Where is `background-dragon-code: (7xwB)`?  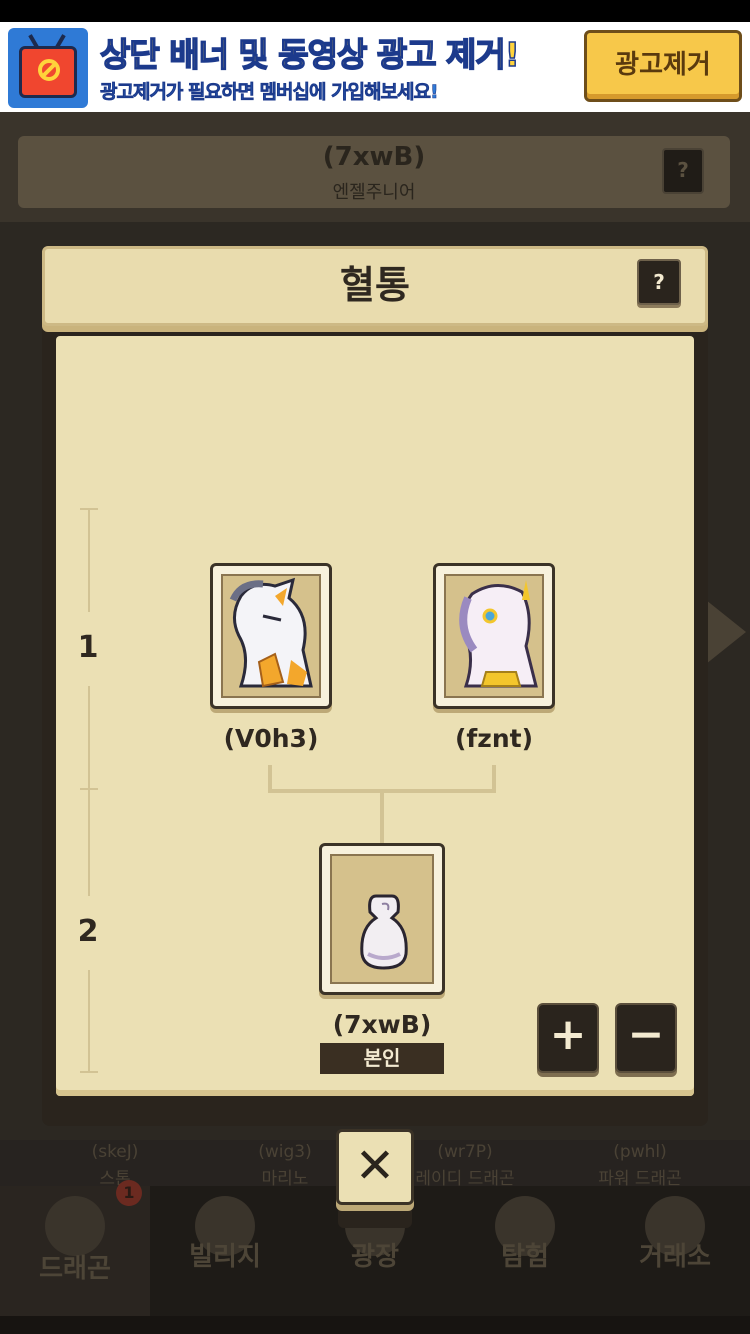 background-dragon-code: (7xwB) is located at coordinates (374, 157).